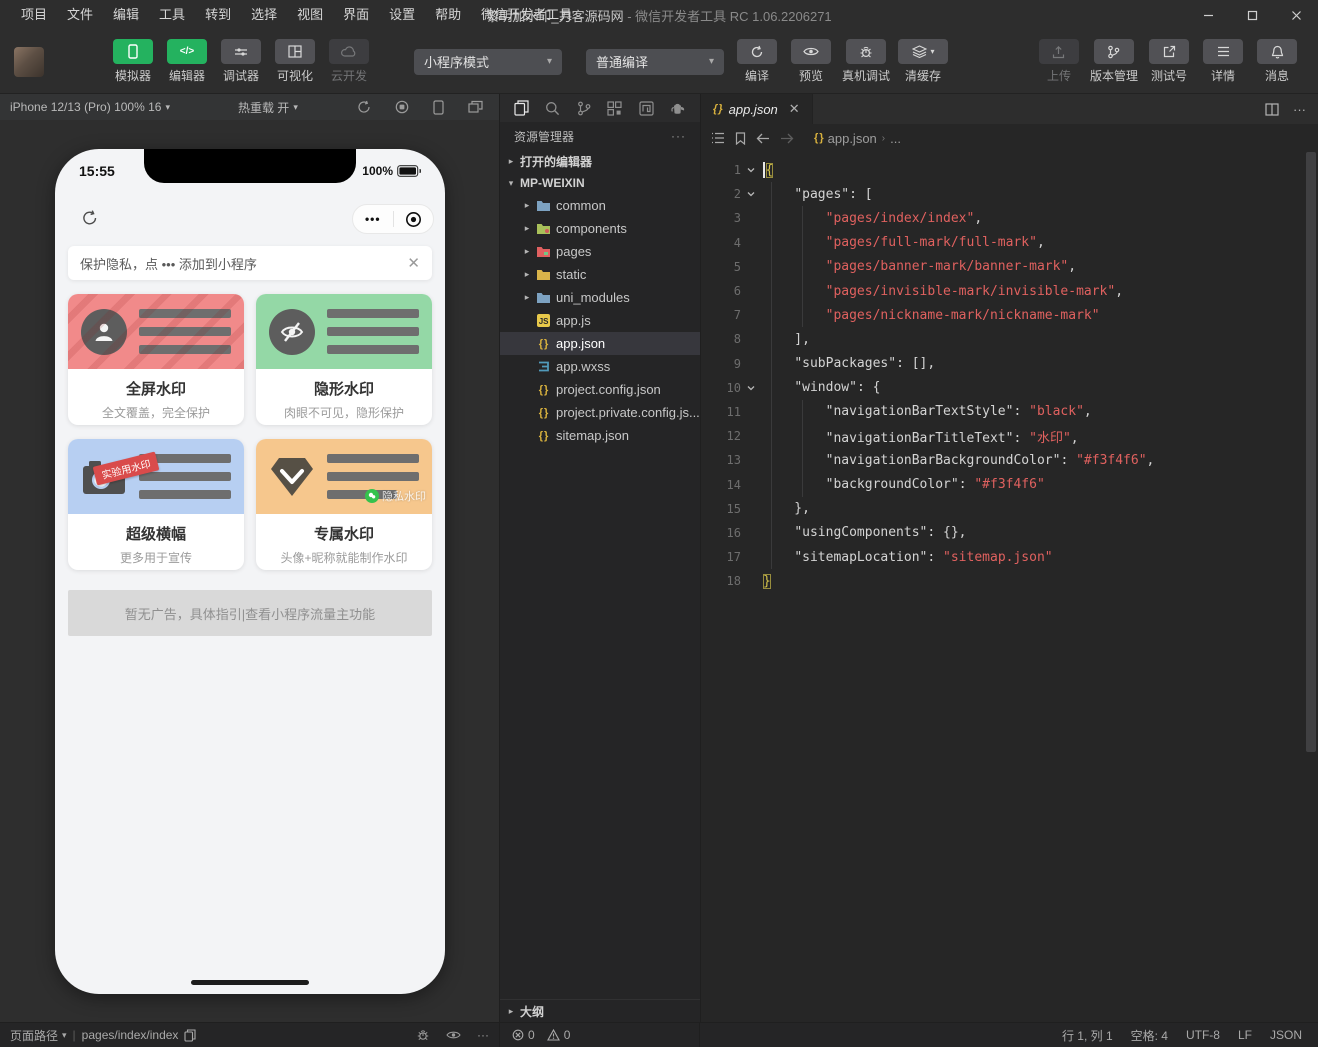 This screenshot has height=1047, width=1318. What do you see at coordinates (600, 389) in the screenshot?
I see `tree-file-project-config: { } project.config.json` at bounding box center [600, 389].